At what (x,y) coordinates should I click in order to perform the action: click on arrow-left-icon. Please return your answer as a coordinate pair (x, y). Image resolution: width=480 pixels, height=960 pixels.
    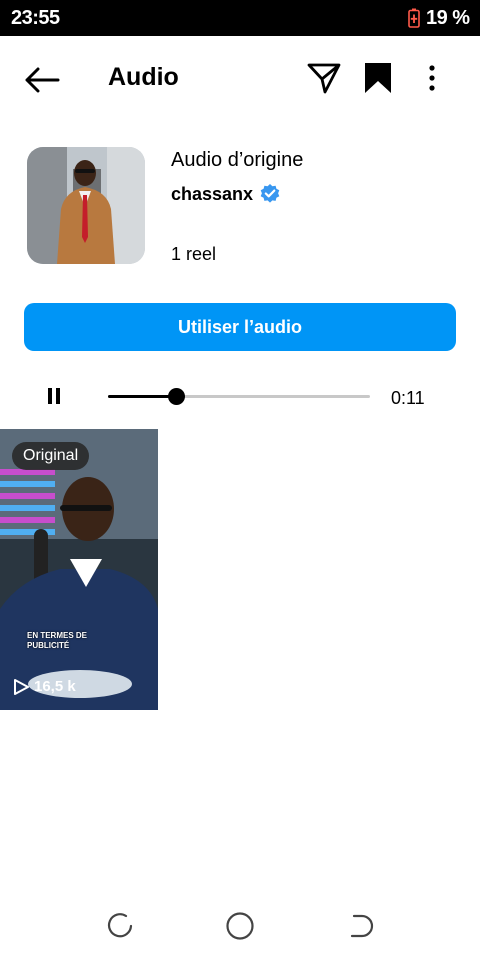
    Looking at the image, I should click on (42, 80).